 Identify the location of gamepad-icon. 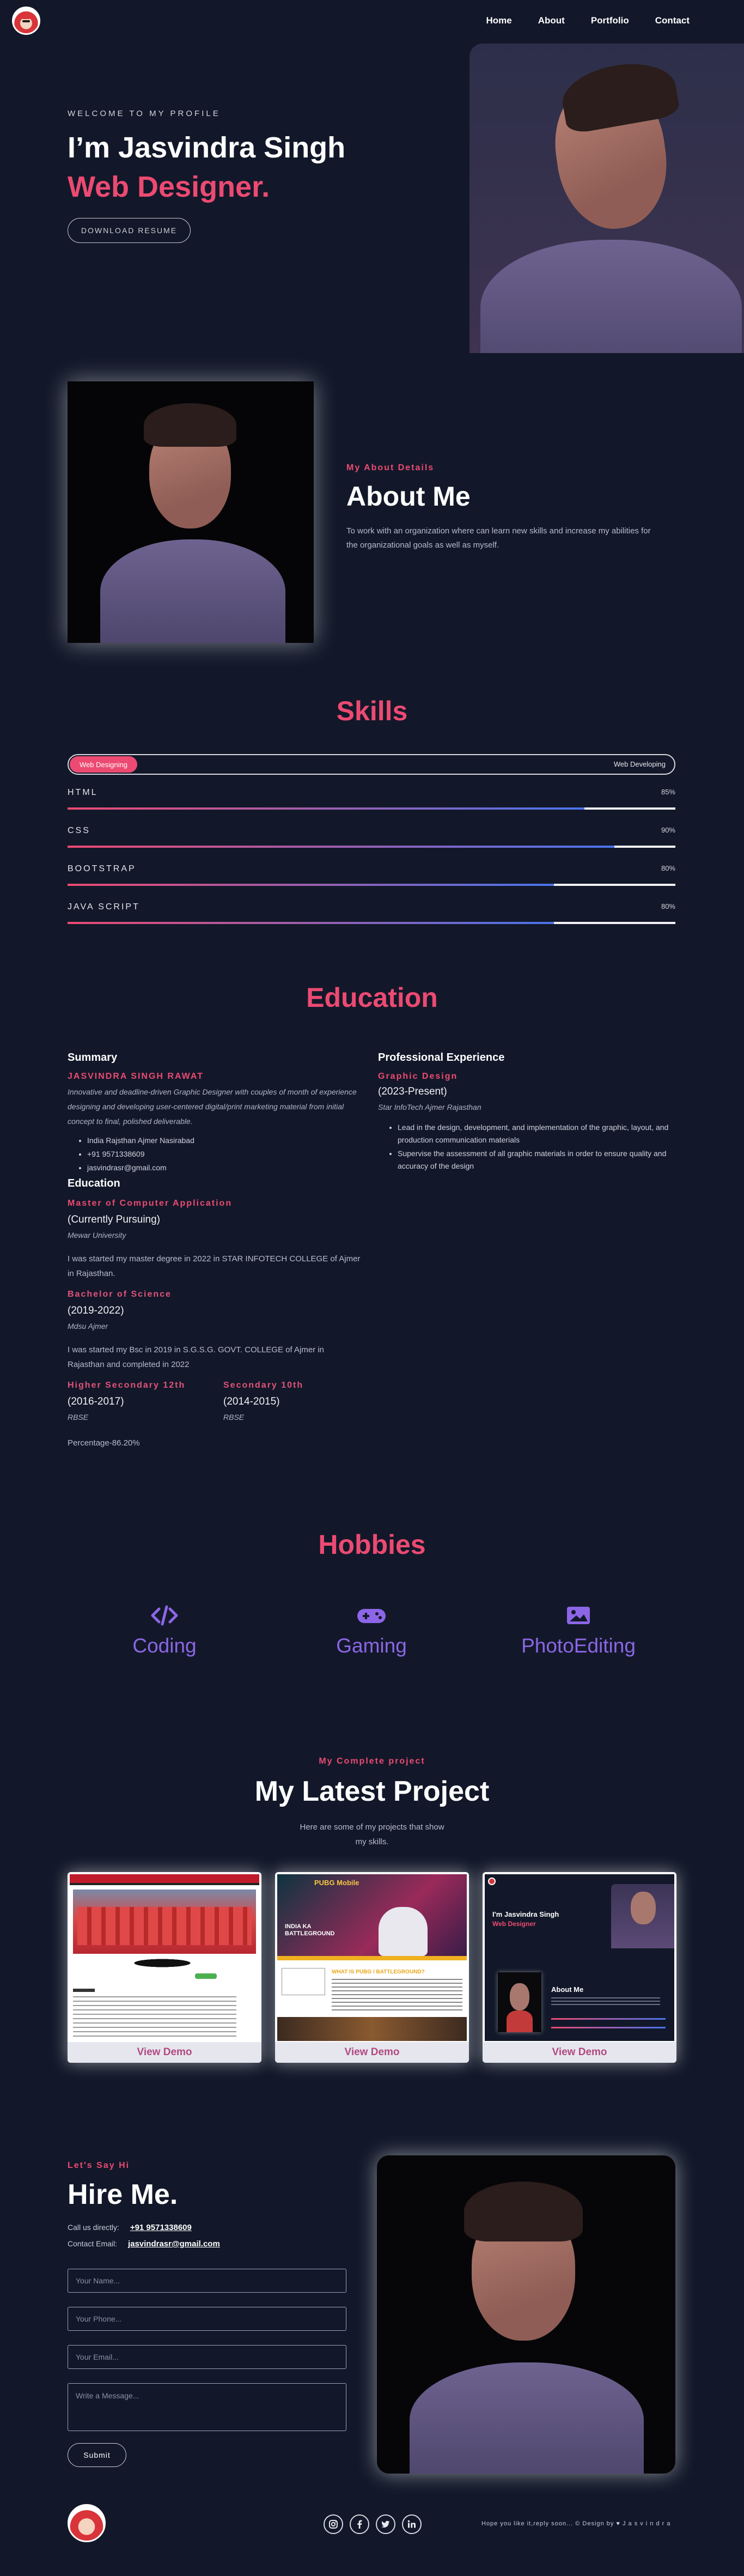
(371, 1615).